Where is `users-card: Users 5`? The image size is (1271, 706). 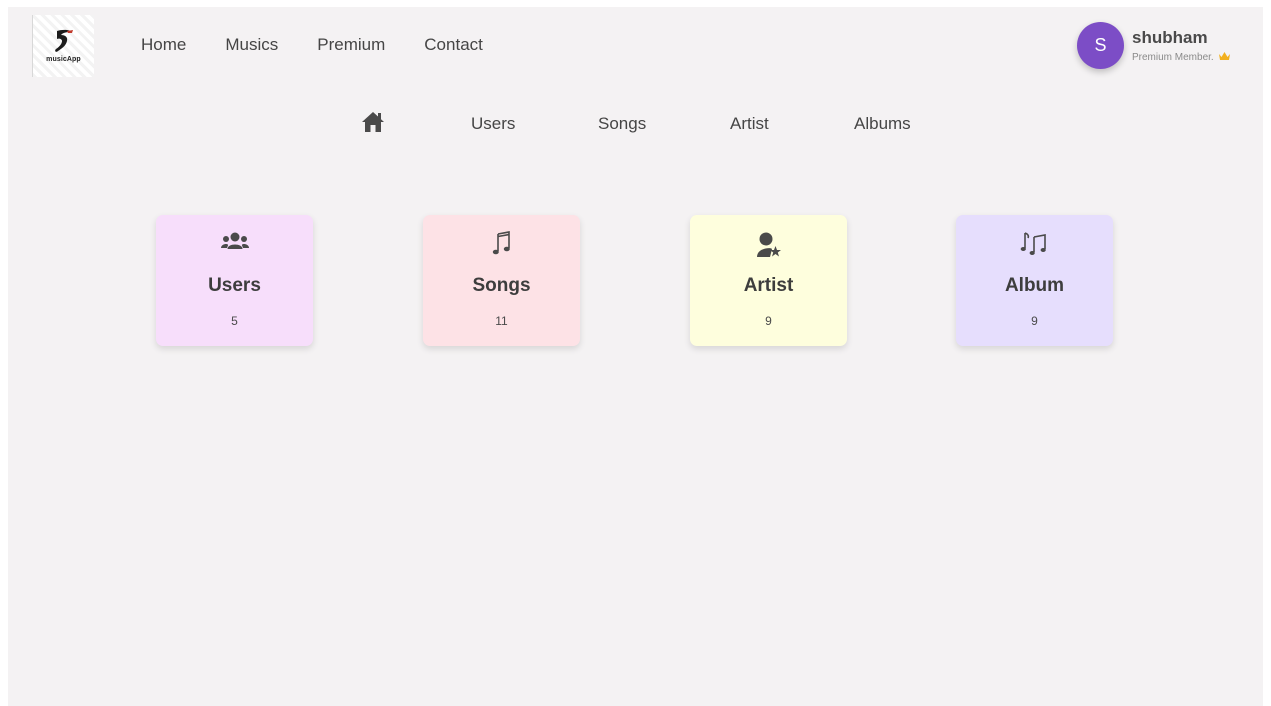 users-card: Users 5 is located at coordinates (234, 280).